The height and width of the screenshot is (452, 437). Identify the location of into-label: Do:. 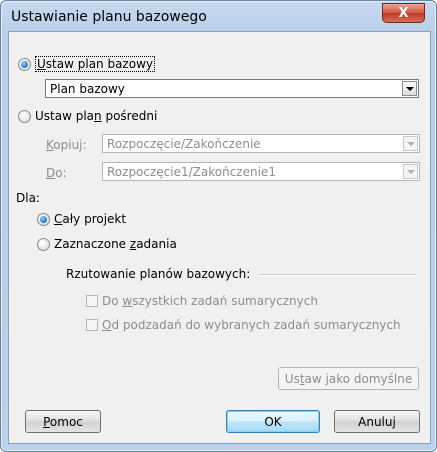
(56, 173).